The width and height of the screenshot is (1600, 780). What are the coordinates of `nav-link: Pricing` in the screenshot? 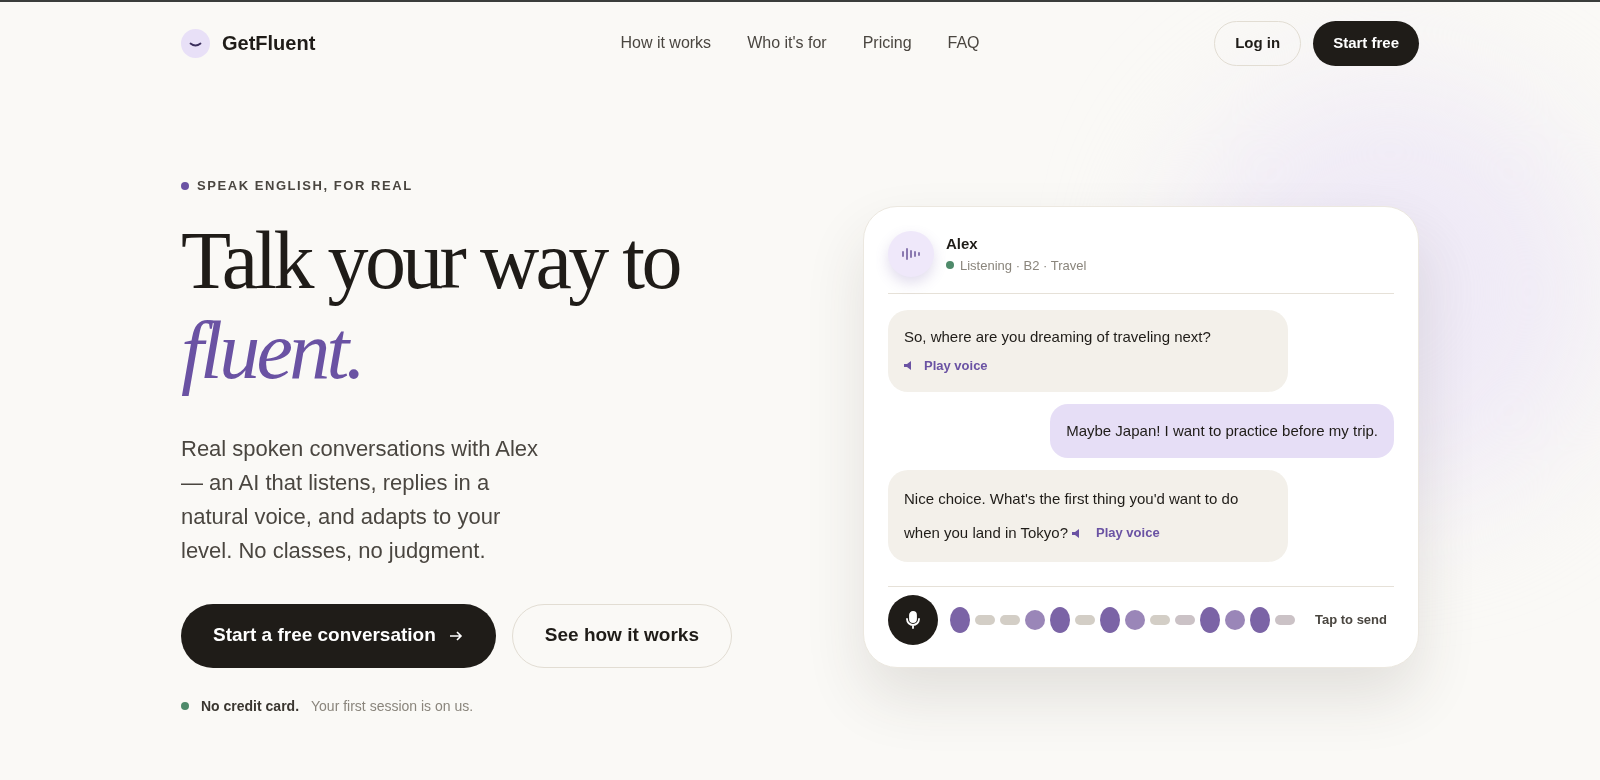 It's located at (887, 43).